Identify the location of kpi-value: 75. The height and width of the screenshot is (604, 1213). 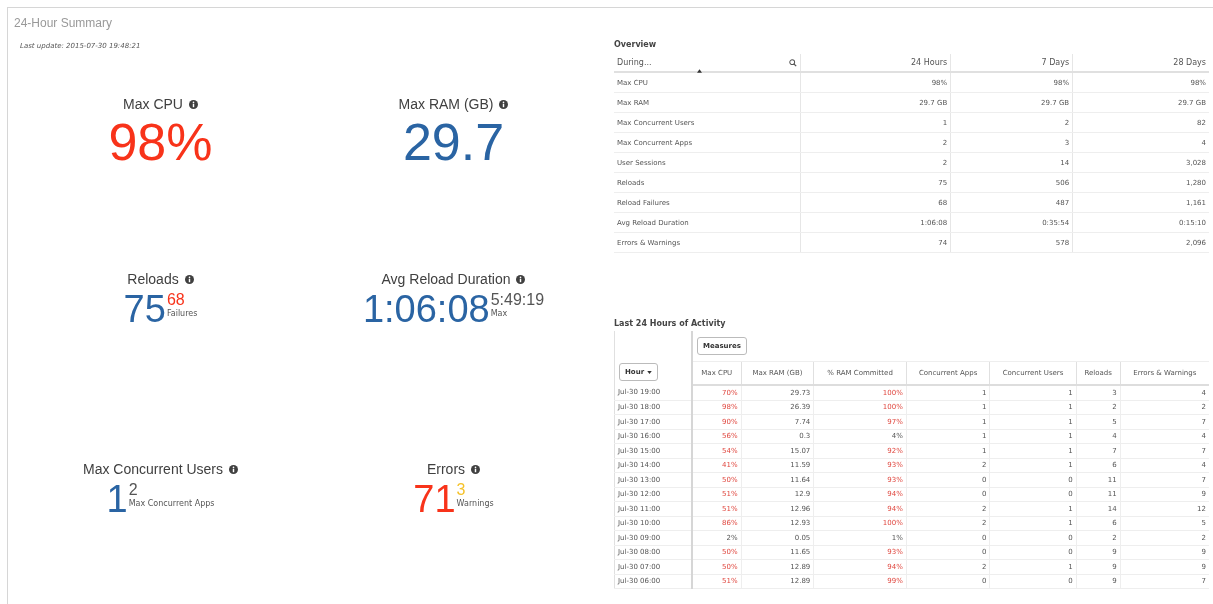
(144, 309).